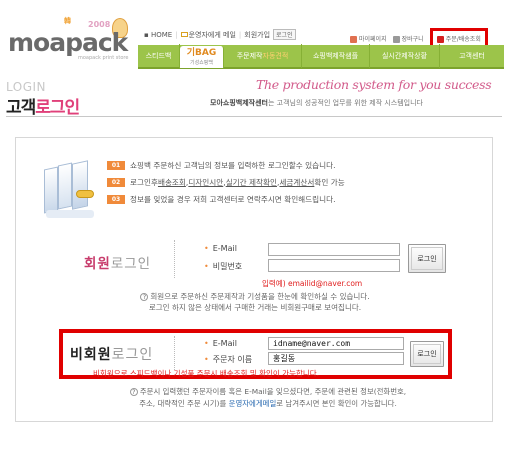 This screenshot has width=509, height=451. What do you see at coordinates (116, 182) in the screenshot?
I see `info-number: 02` at bounding box center [116, 182].